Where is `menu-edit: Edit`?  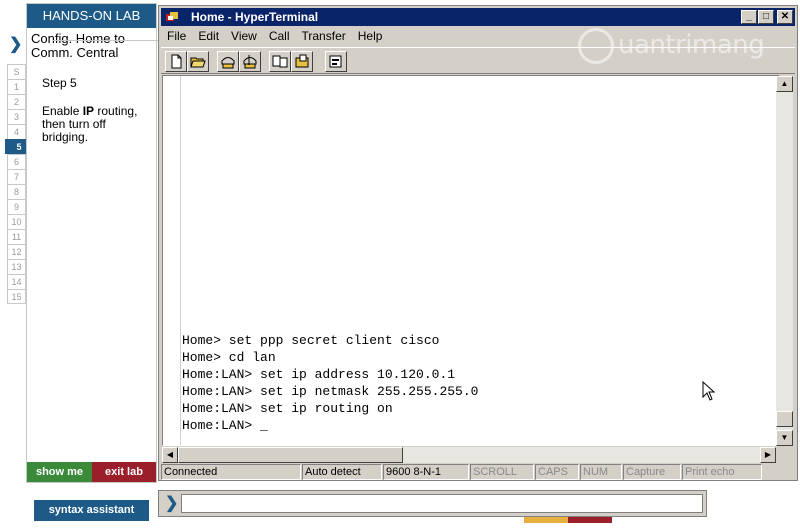 menu-edit: Edit is located at coordinates (208, 36).